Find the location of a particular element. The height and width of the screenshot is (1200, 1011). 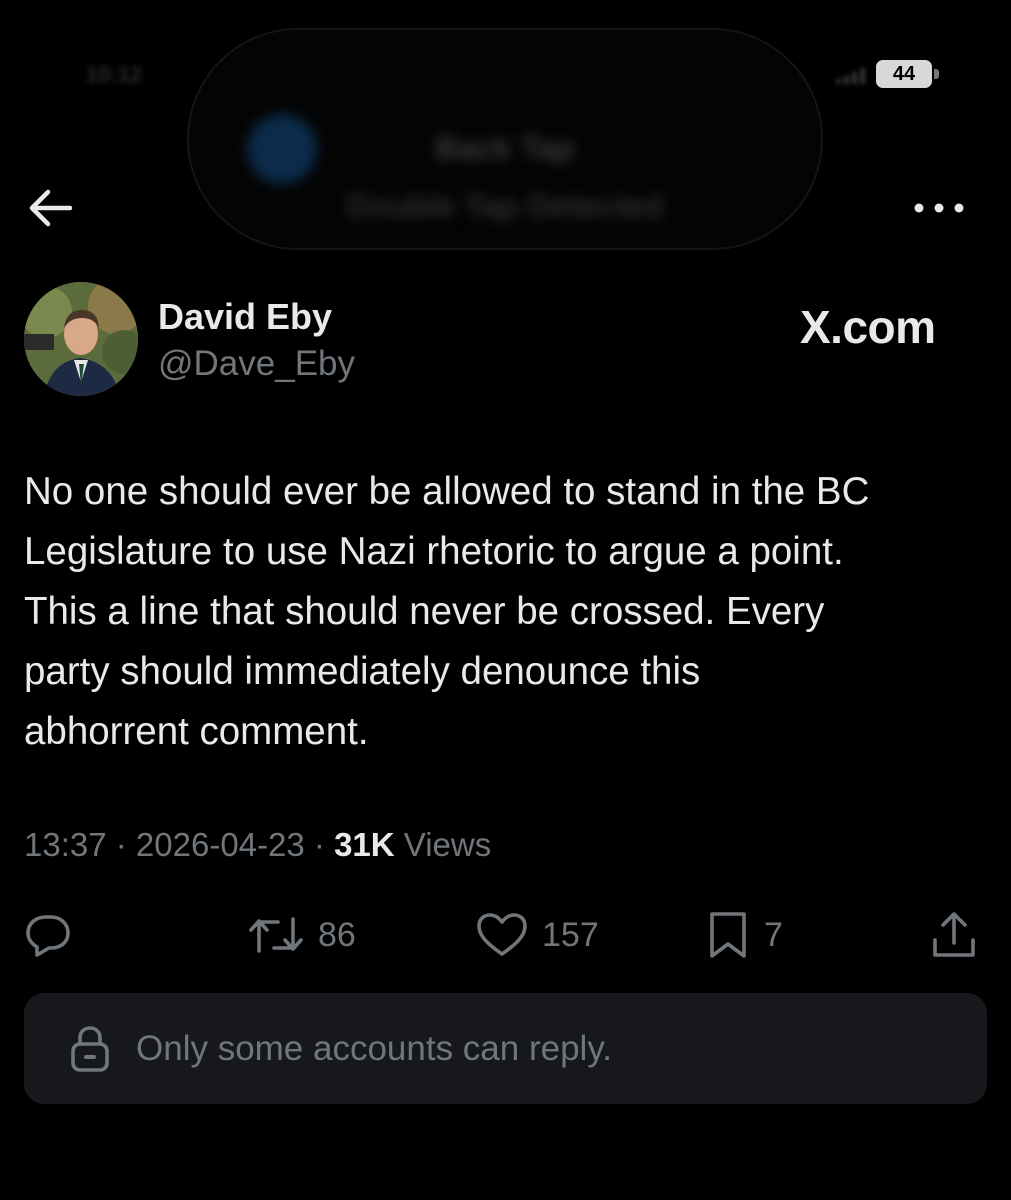

bookmark-icon is located at coordinates (728, 935).